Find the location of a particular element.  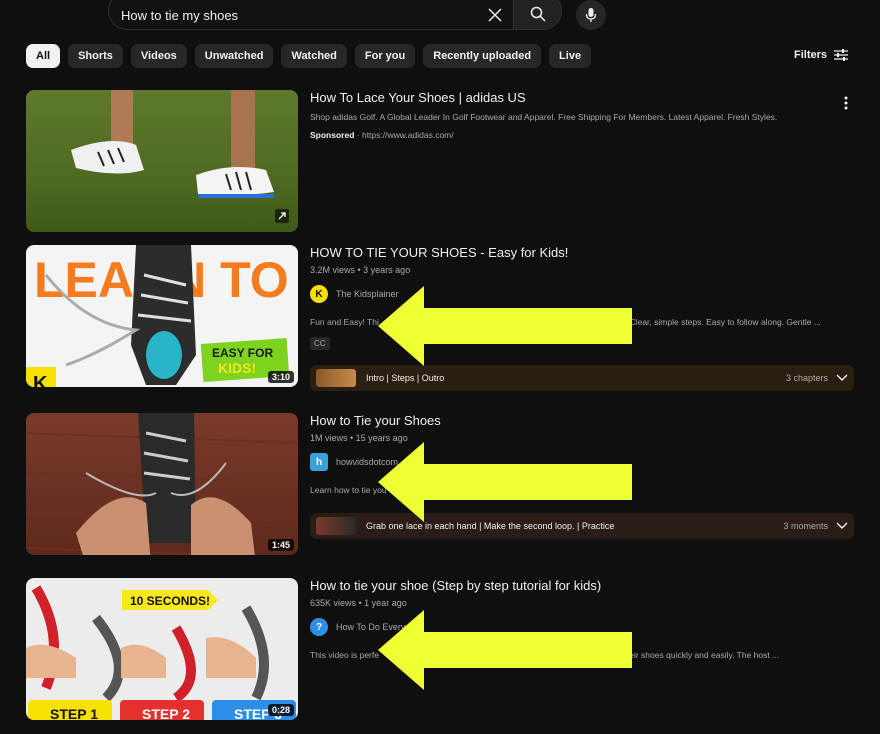

filters-label: Filters is located at coordinates (811, 55).